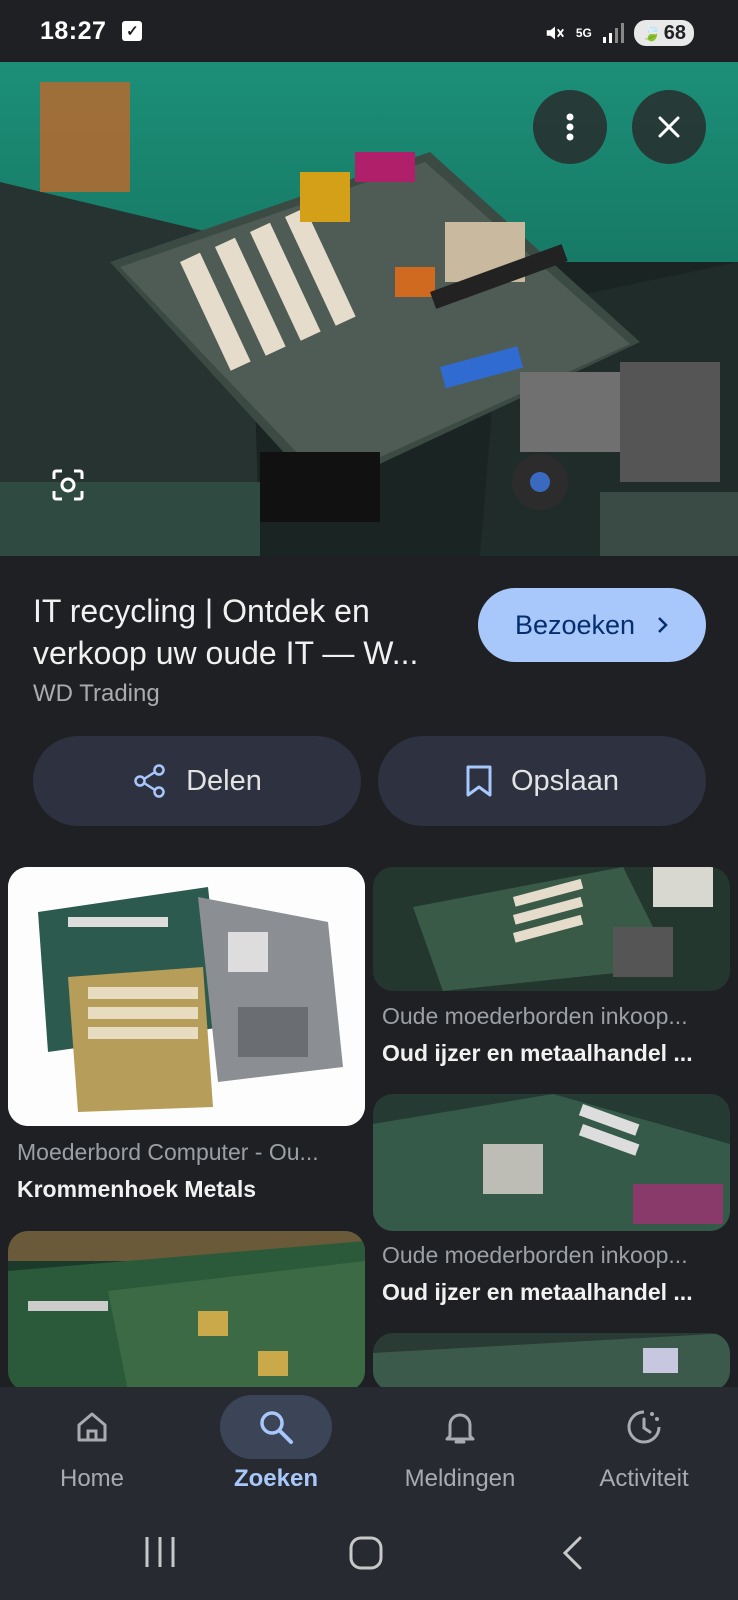 This screenshot has width=738, height=1600. I want to click on related-source-1: Krommenhoek Metals, so click(187, 1189).